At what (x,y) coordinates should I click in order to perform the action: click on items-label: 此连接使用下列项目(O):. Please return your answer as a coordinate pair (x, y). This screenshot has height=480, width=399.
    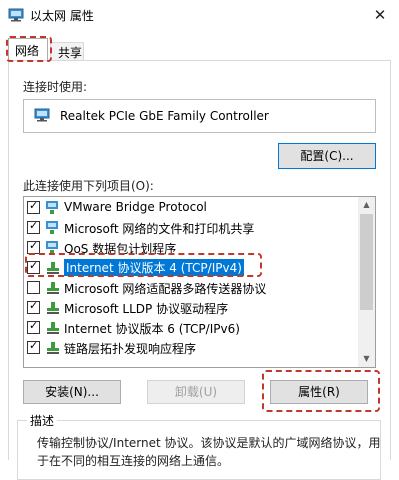
    Looking at the image, I should click on (88, 186).